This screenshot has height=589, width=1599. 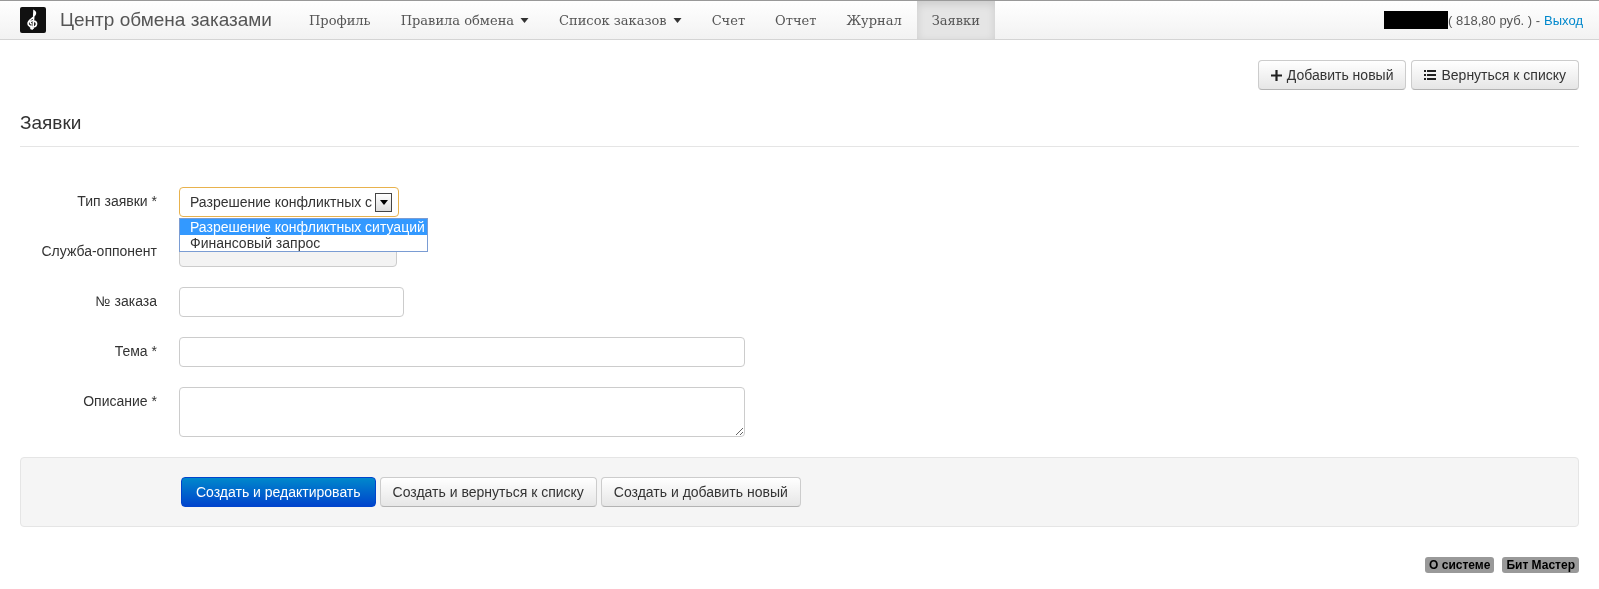 What do you see at coordinates (33, 20) in the screenshot?
I see `treble-clef-logo-icon` at bounding box center [33, 20].